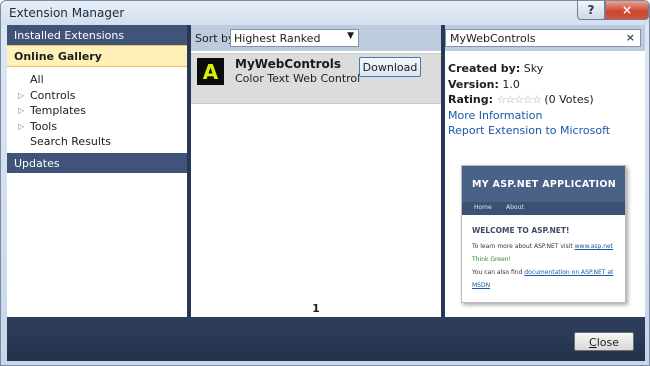 Image resolution: width=650 pixels, height=366 pixels. I want to click on nav-item-controls: ▷ Controls, so click(97, 96).